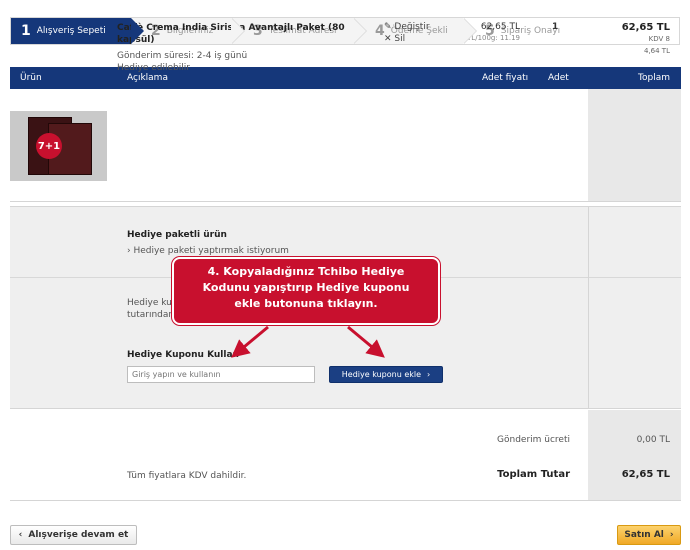  Describe the element at coordinates (654, 78) in the screenshot. I see `header-total: Toplam` at that location.